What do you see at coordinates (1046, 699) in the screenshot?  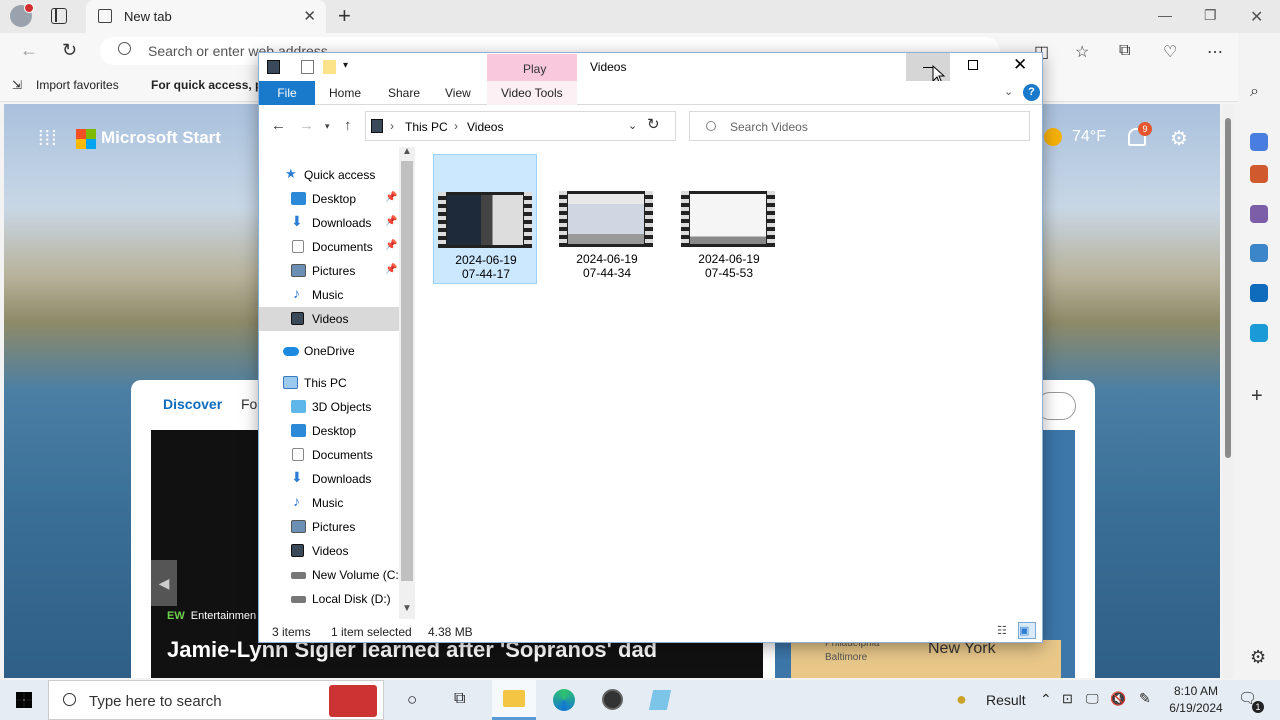 I see `show-hidden-icons-icon: ⌃` at bounding box center [1046, 699].